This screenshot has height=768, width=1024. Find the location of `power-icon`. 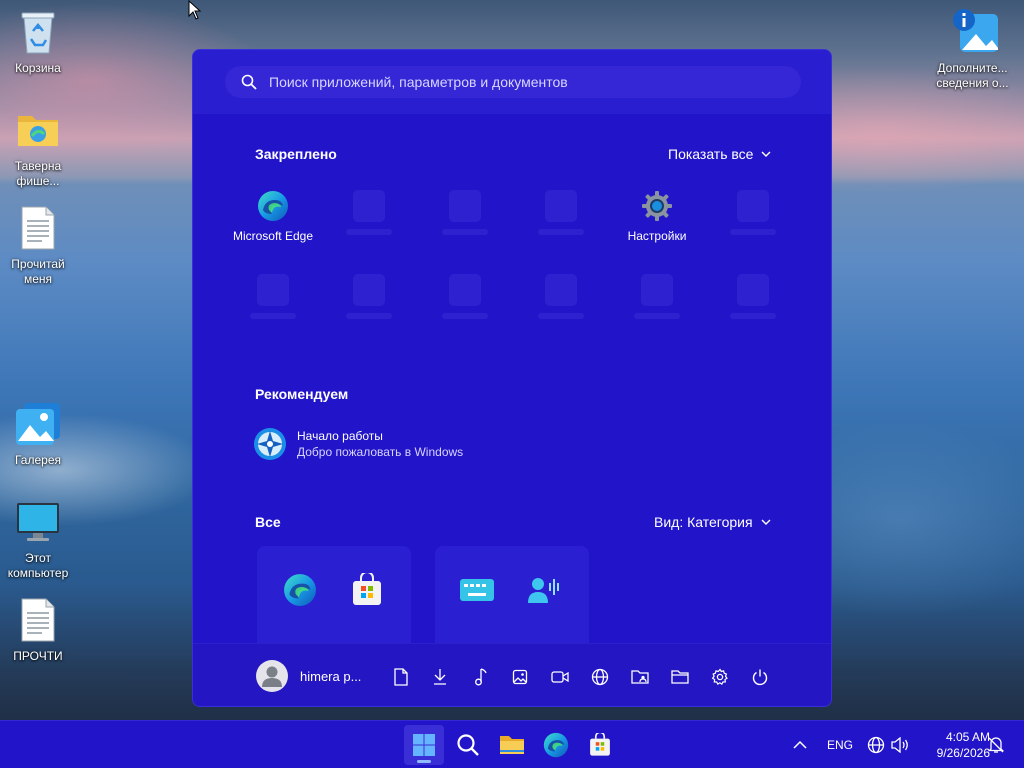

power-icon is located at coordinates (760, 677).